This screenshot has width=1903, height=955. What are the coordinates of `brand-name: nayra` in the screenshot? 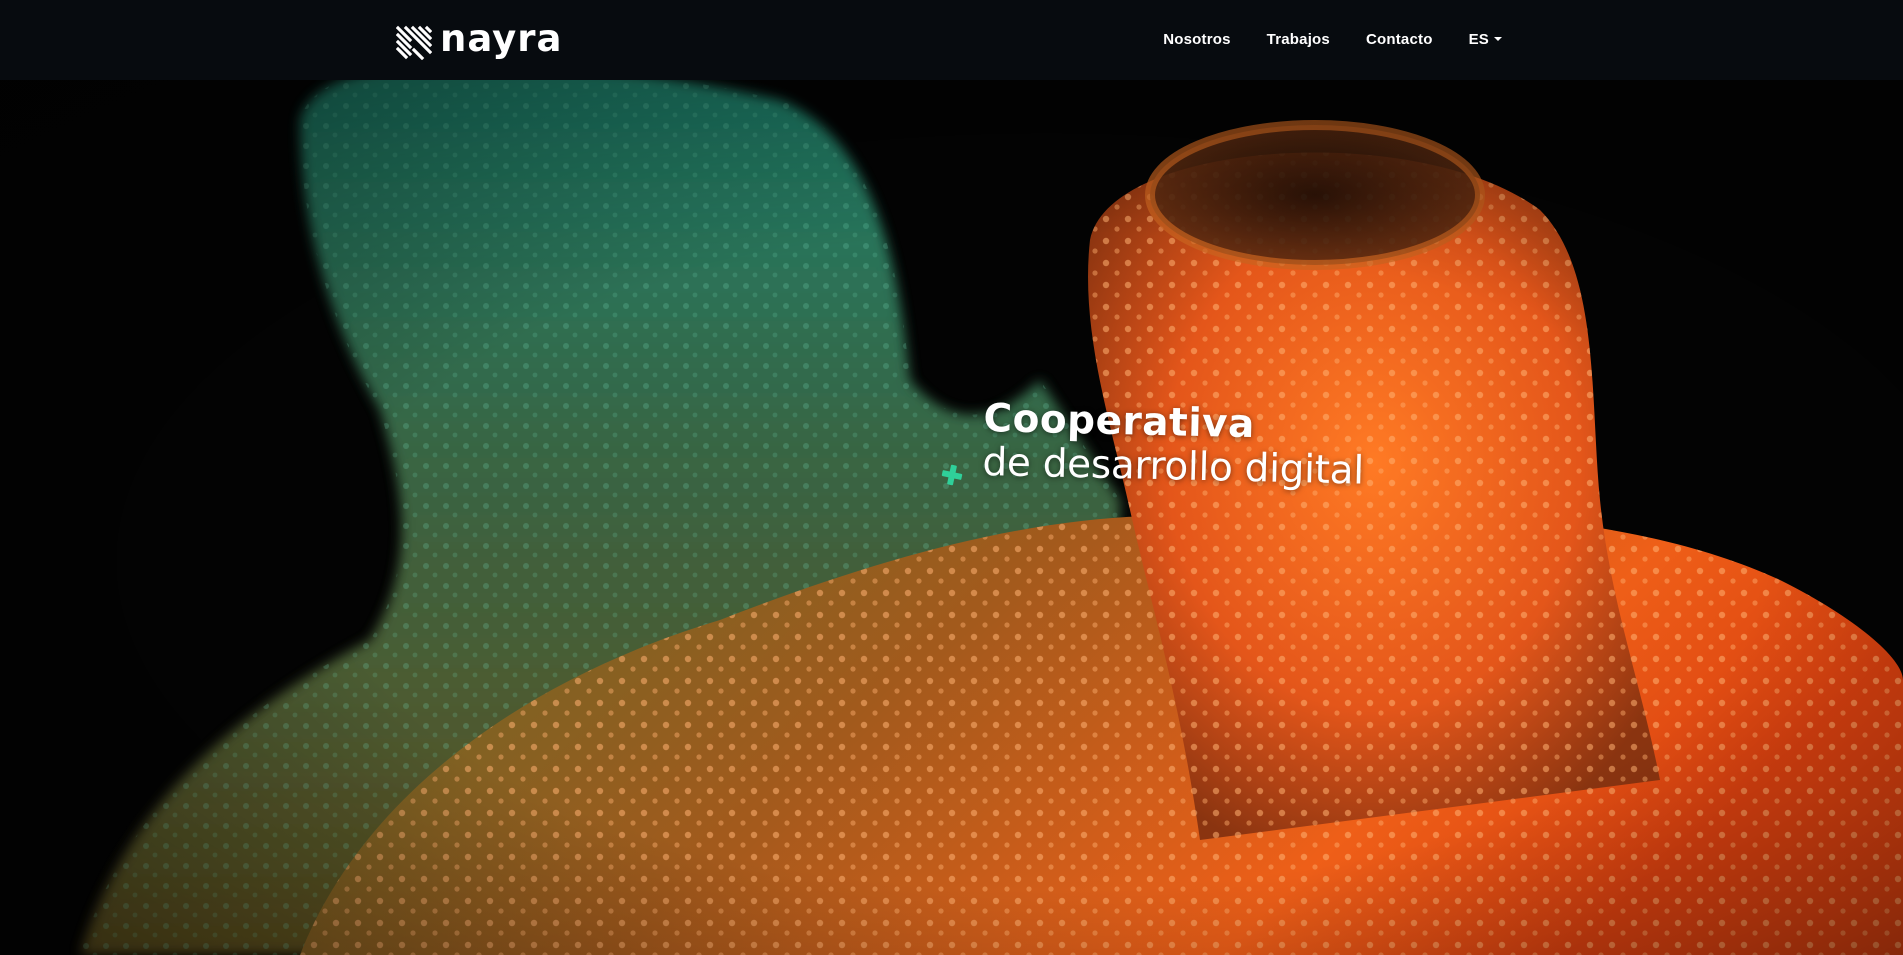 It's located at (501, 38).